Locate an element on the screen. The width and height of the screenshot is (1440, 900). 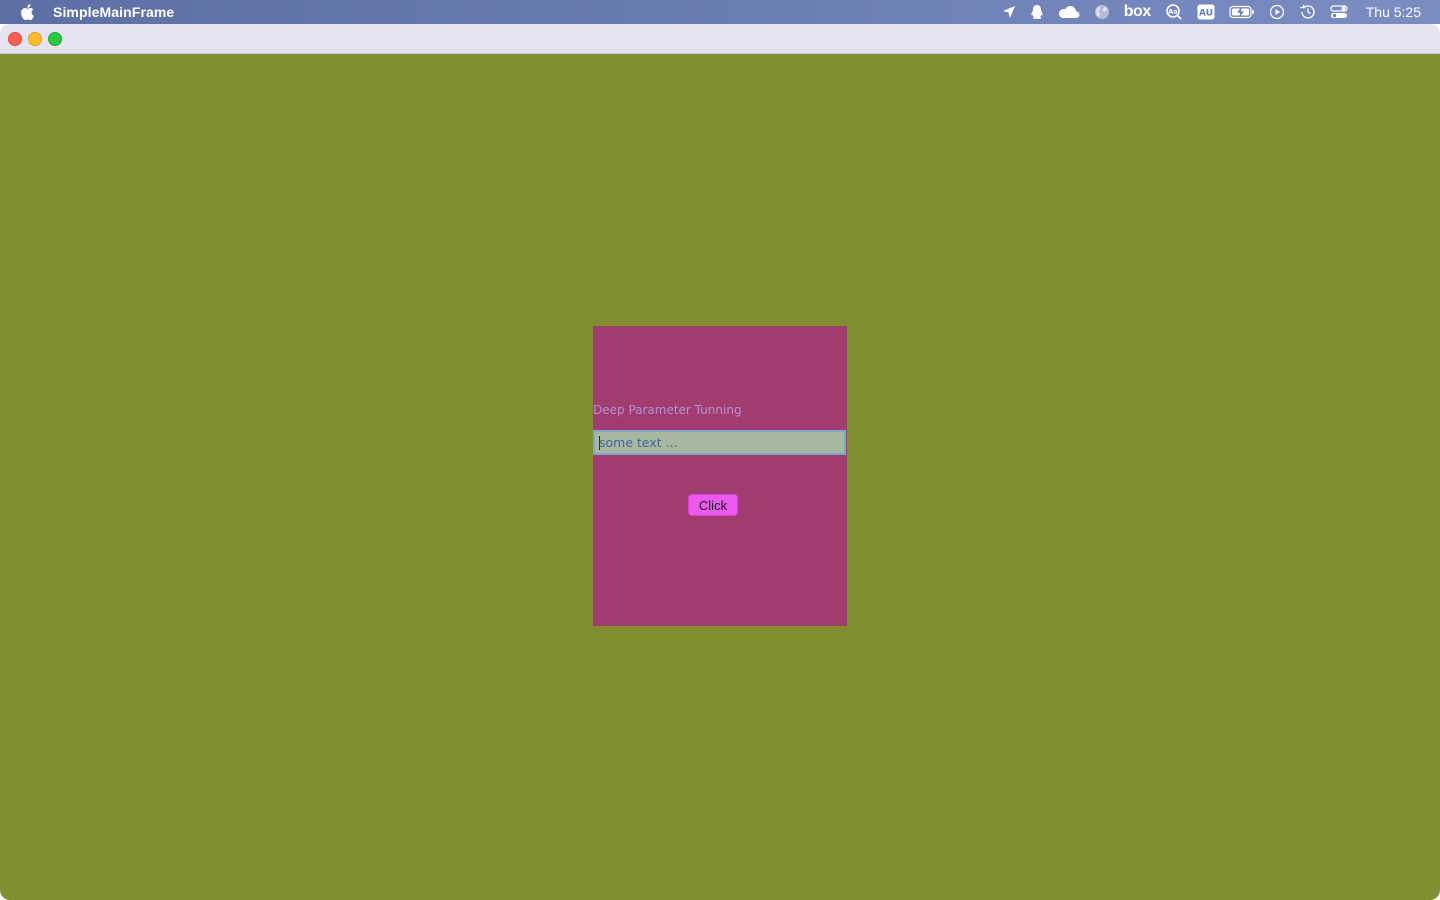
time-machine-icon is located at coordinates (1307, 12).